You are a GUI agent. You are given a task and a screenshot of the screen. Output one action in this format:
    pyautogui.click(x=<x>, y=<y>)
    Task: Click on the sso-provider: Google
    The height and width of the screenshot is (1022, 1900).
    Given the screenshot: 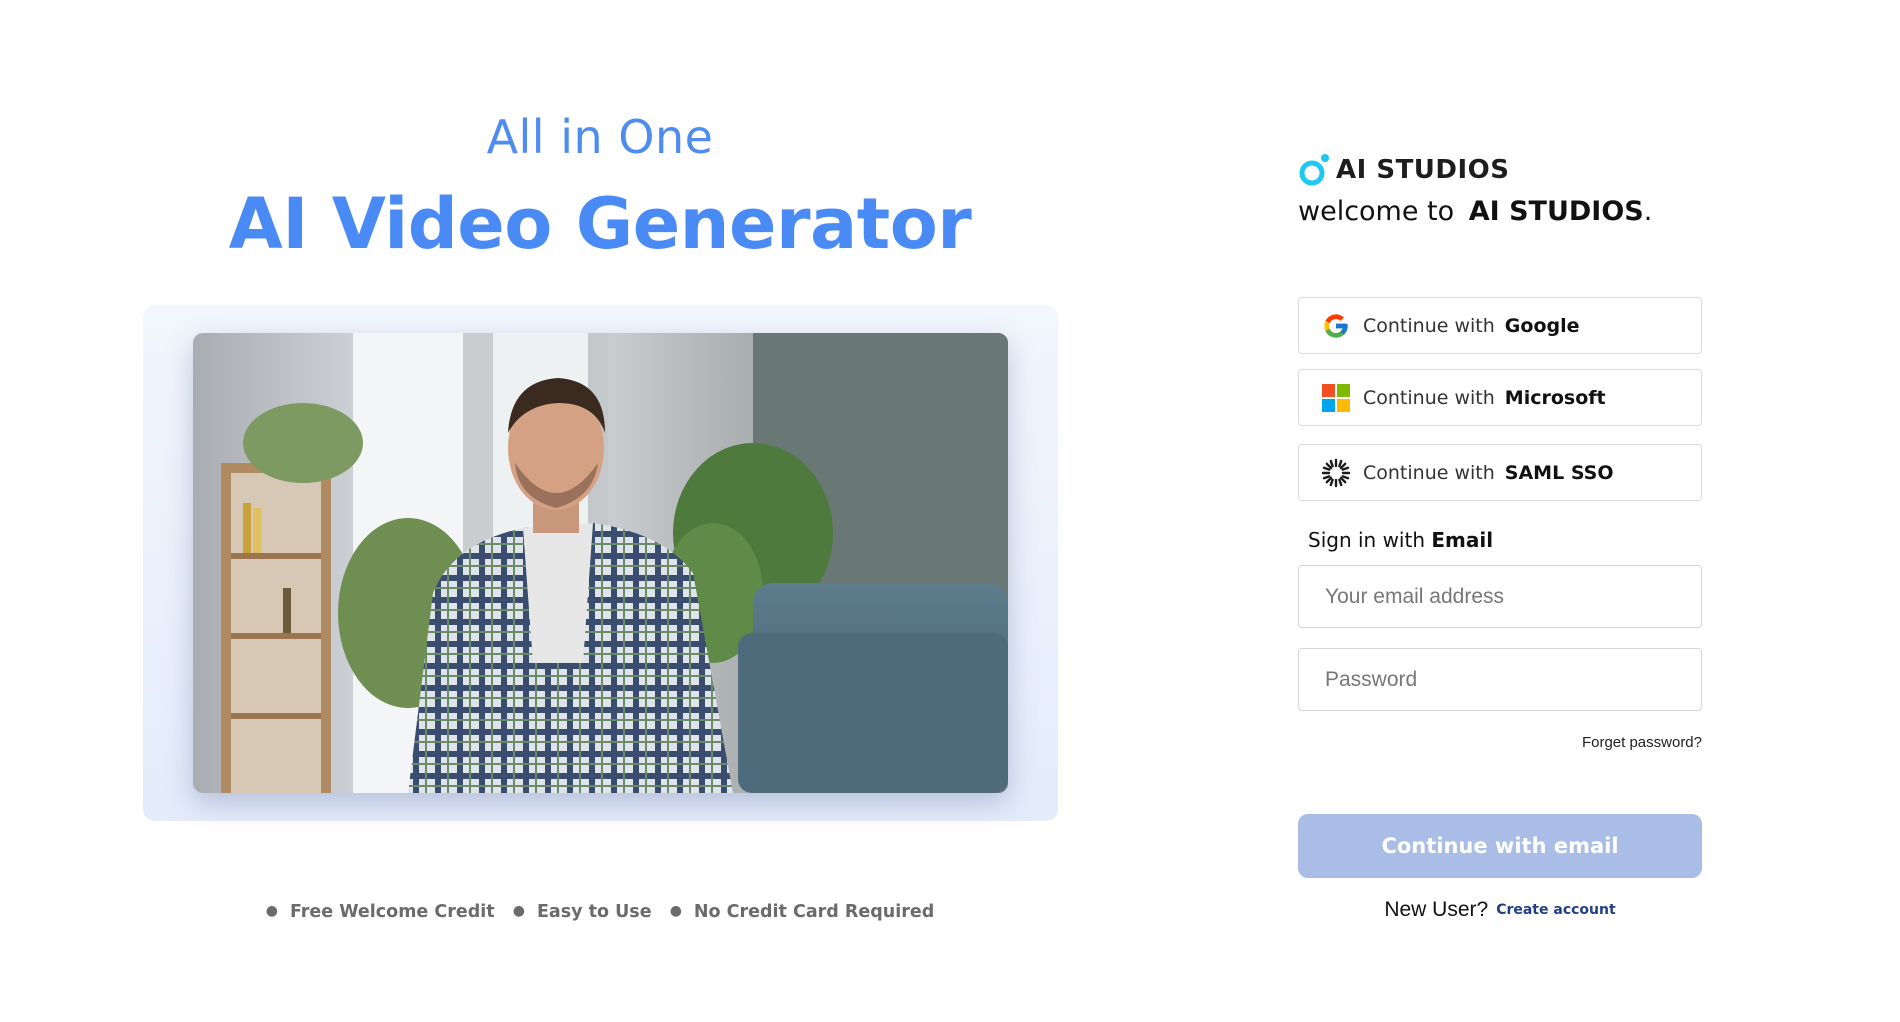 What is the action you would take?
    pyautogui.click(x=1542, y=325)
    